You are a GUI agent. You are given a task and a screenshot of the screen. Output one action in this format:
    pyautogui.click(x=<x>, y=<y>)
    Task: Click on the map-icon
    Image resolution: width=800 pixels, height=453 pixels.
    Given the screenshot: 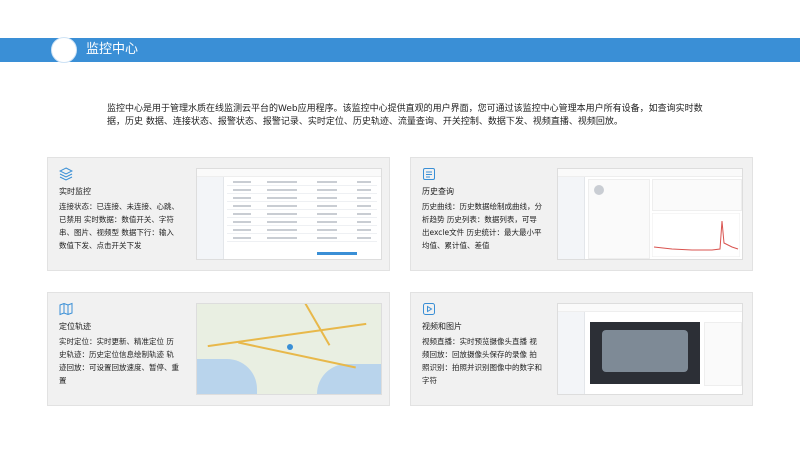 What is the action you would take?
    pyautogui.click(x=66, y=309)
    